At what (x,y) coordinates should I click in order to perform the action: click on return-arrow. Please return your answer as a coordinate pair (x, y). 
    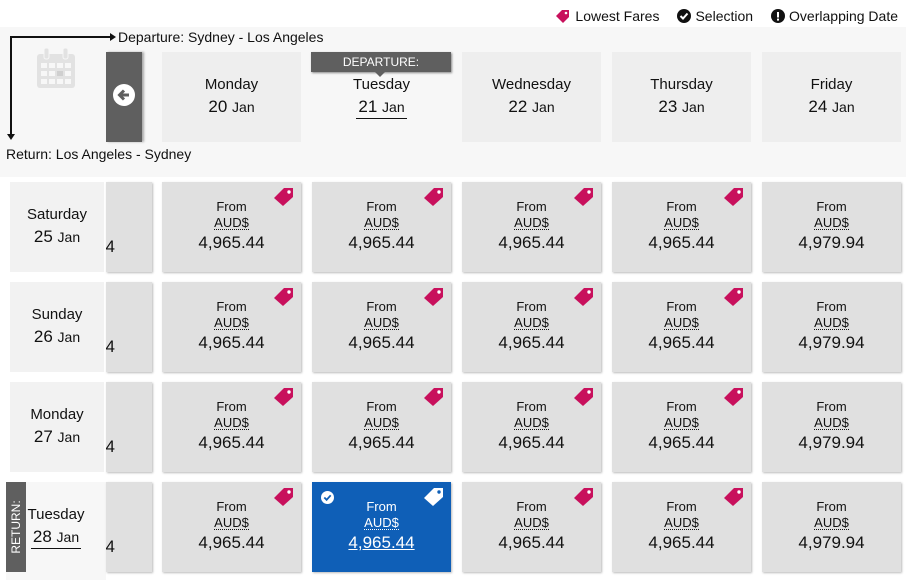
    Looking at the image, I should click on (11, 85).